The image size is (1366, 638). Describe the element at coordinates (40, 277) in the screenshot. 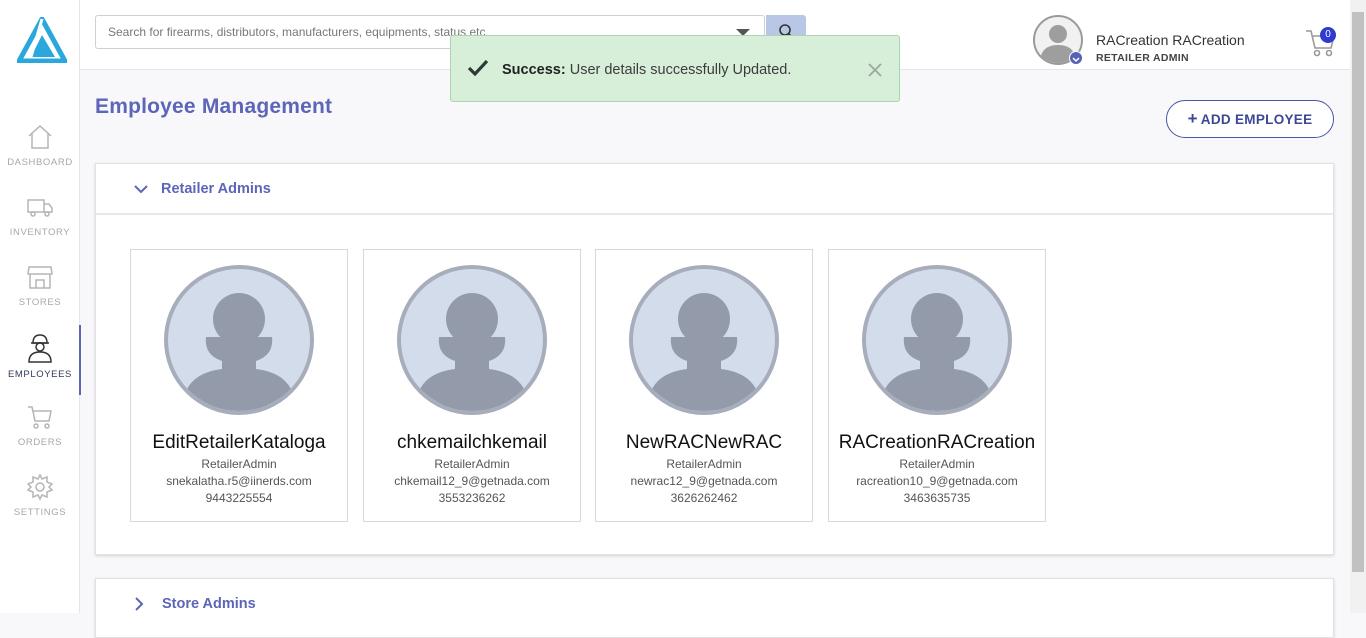

I see `store-icon` at that location.